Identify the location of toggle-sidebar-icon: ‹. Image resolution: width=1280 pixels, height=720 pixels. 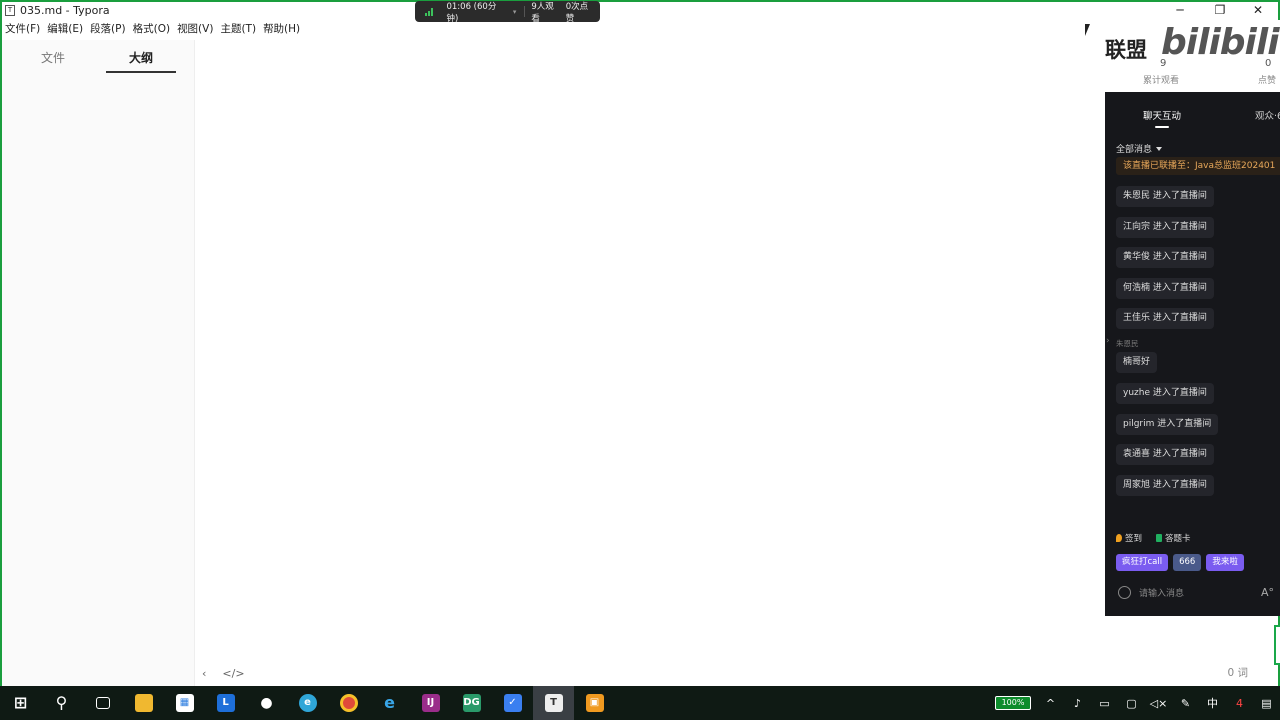
(204, 673).